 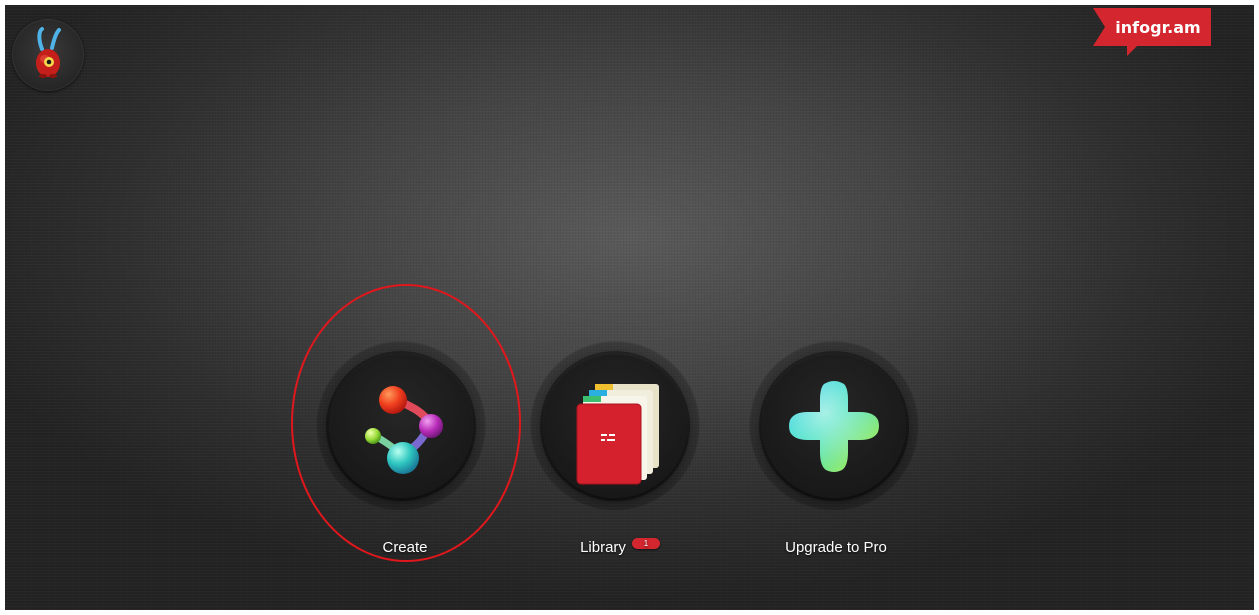 What do you see at coordinates (620, 546) in the screenshot?
I see `library-label: Library 1` at bounding box center [620, 546].